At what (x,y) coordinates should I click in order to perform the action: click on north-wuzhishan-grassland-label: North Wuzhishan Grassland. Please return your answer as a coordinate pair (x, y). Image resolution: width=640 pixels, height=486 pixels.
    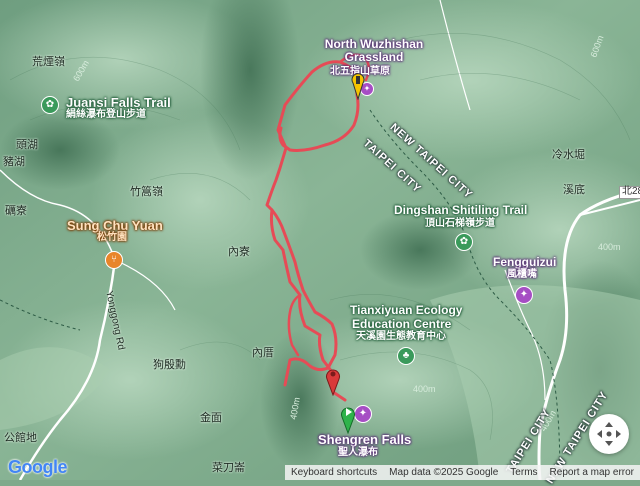
    Looking at the image, I should click on (374, 50).